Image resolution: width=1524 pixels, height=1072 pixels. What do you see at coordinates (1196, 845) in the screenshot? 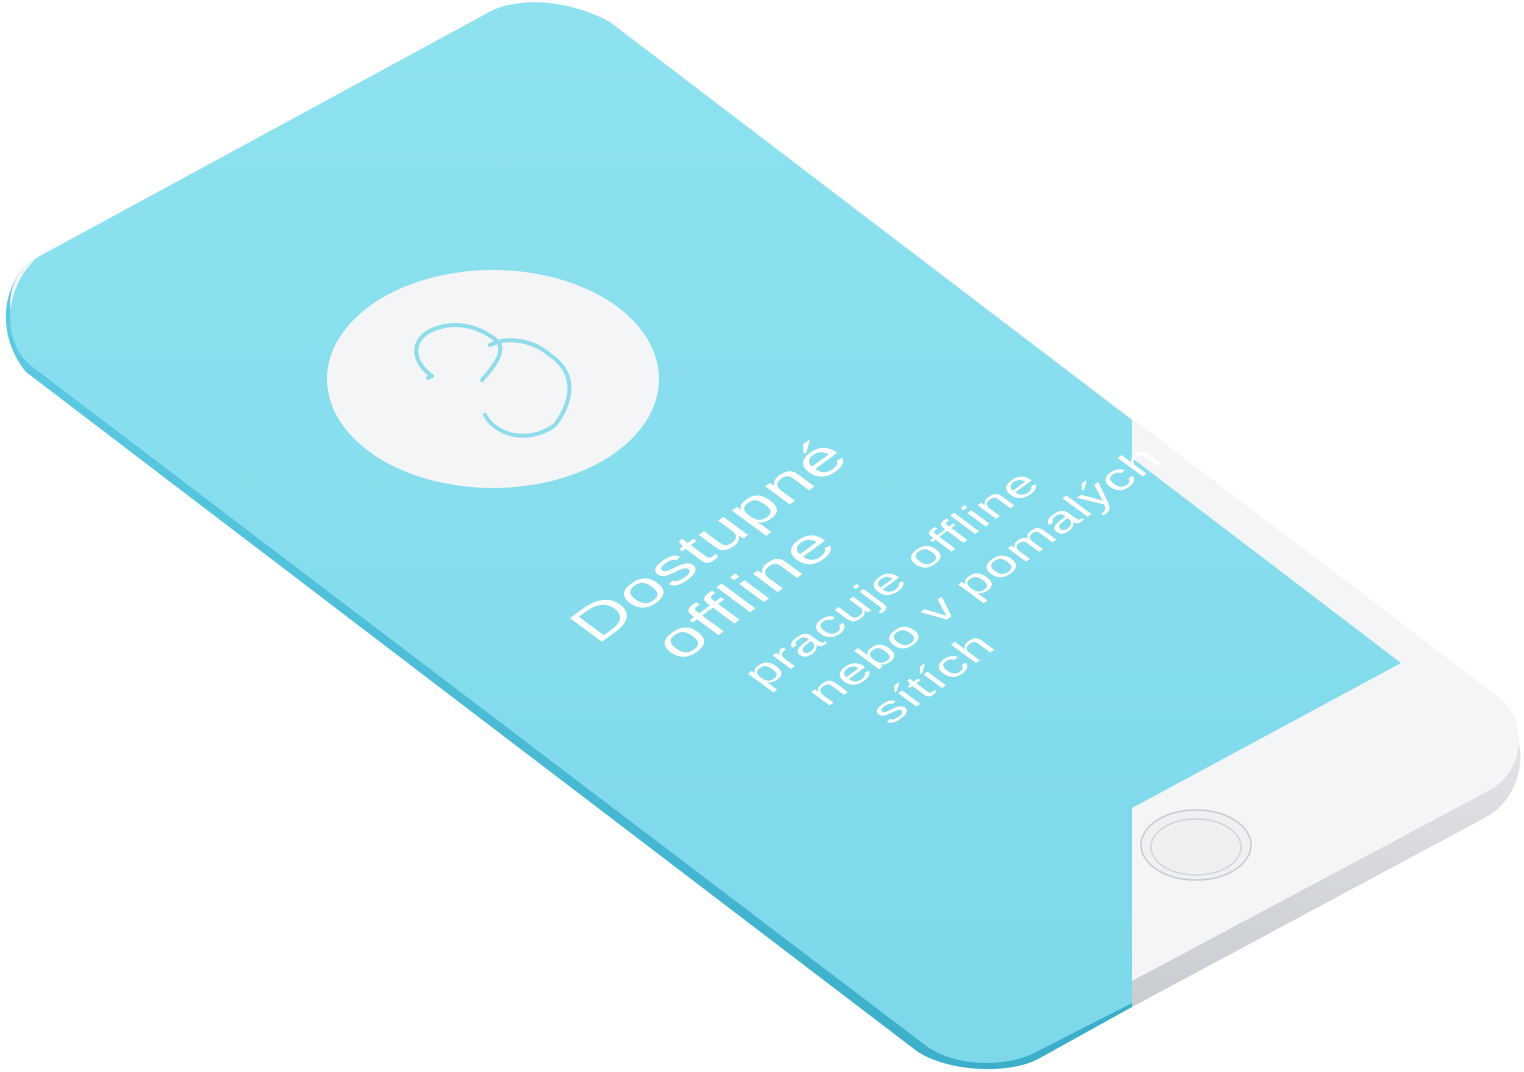
I see `home-button` at bounding box center [1196, 845].